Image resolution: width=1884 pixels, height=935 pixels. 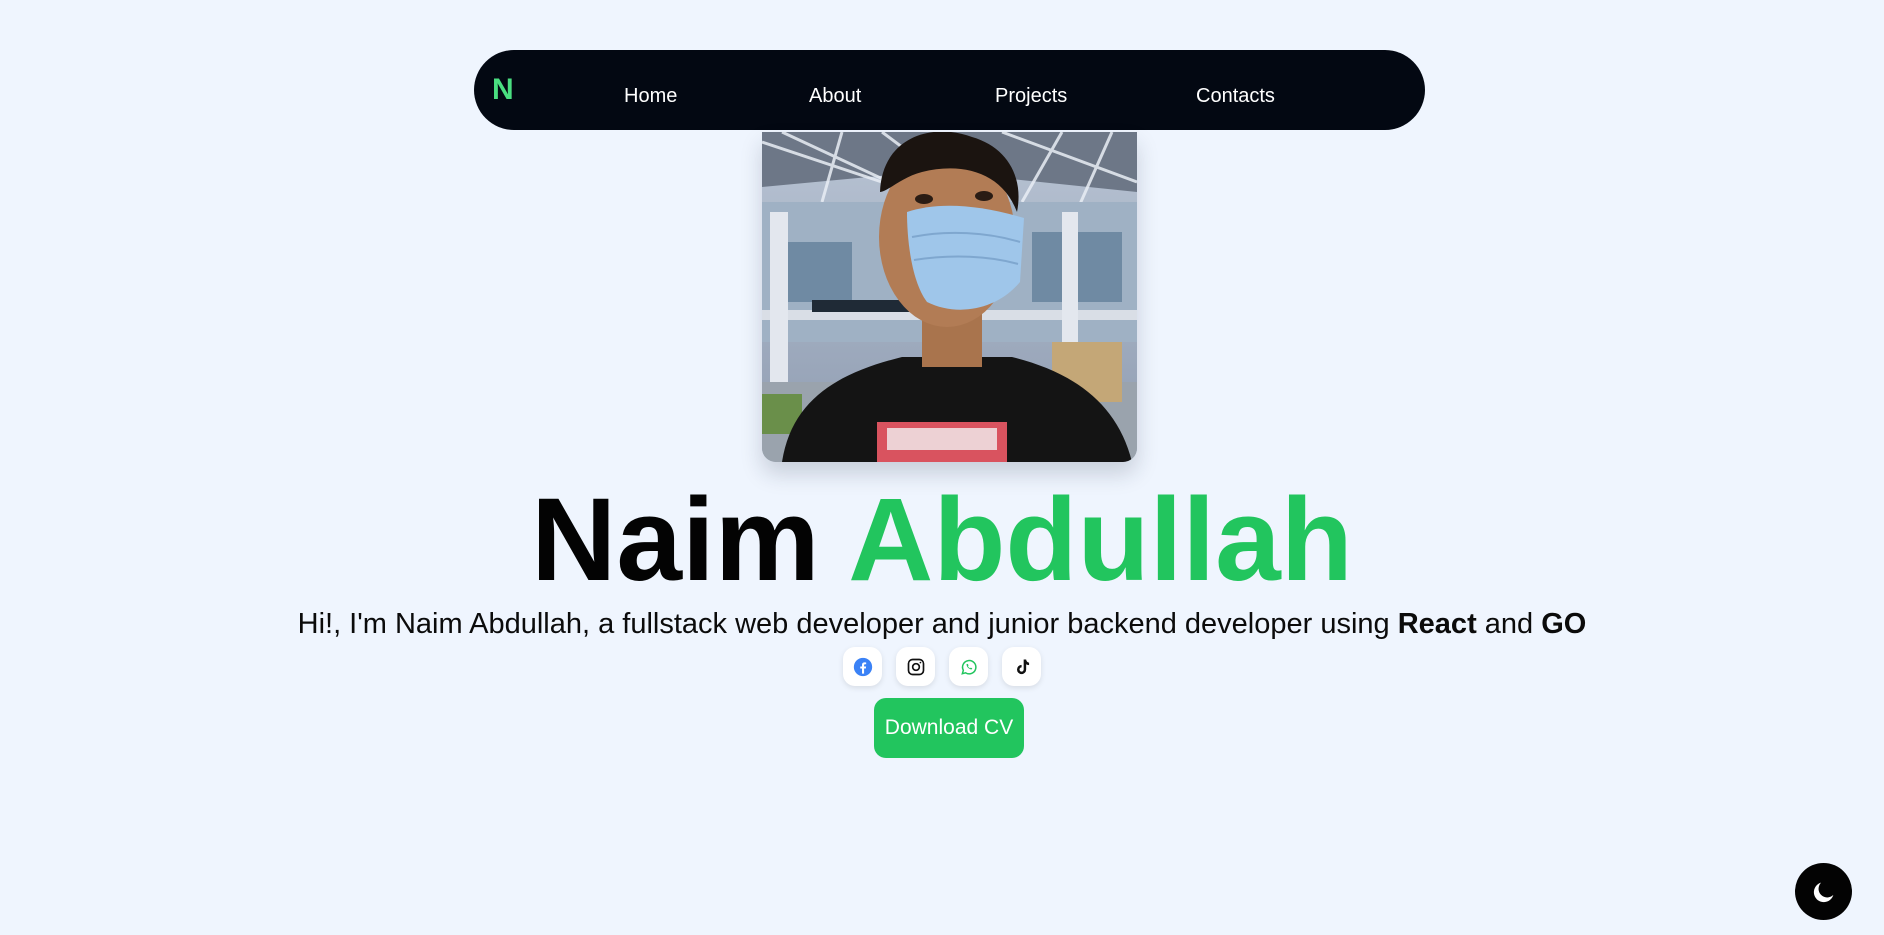 I want to click on whatsapp-icon, so click(x=968, y=667).